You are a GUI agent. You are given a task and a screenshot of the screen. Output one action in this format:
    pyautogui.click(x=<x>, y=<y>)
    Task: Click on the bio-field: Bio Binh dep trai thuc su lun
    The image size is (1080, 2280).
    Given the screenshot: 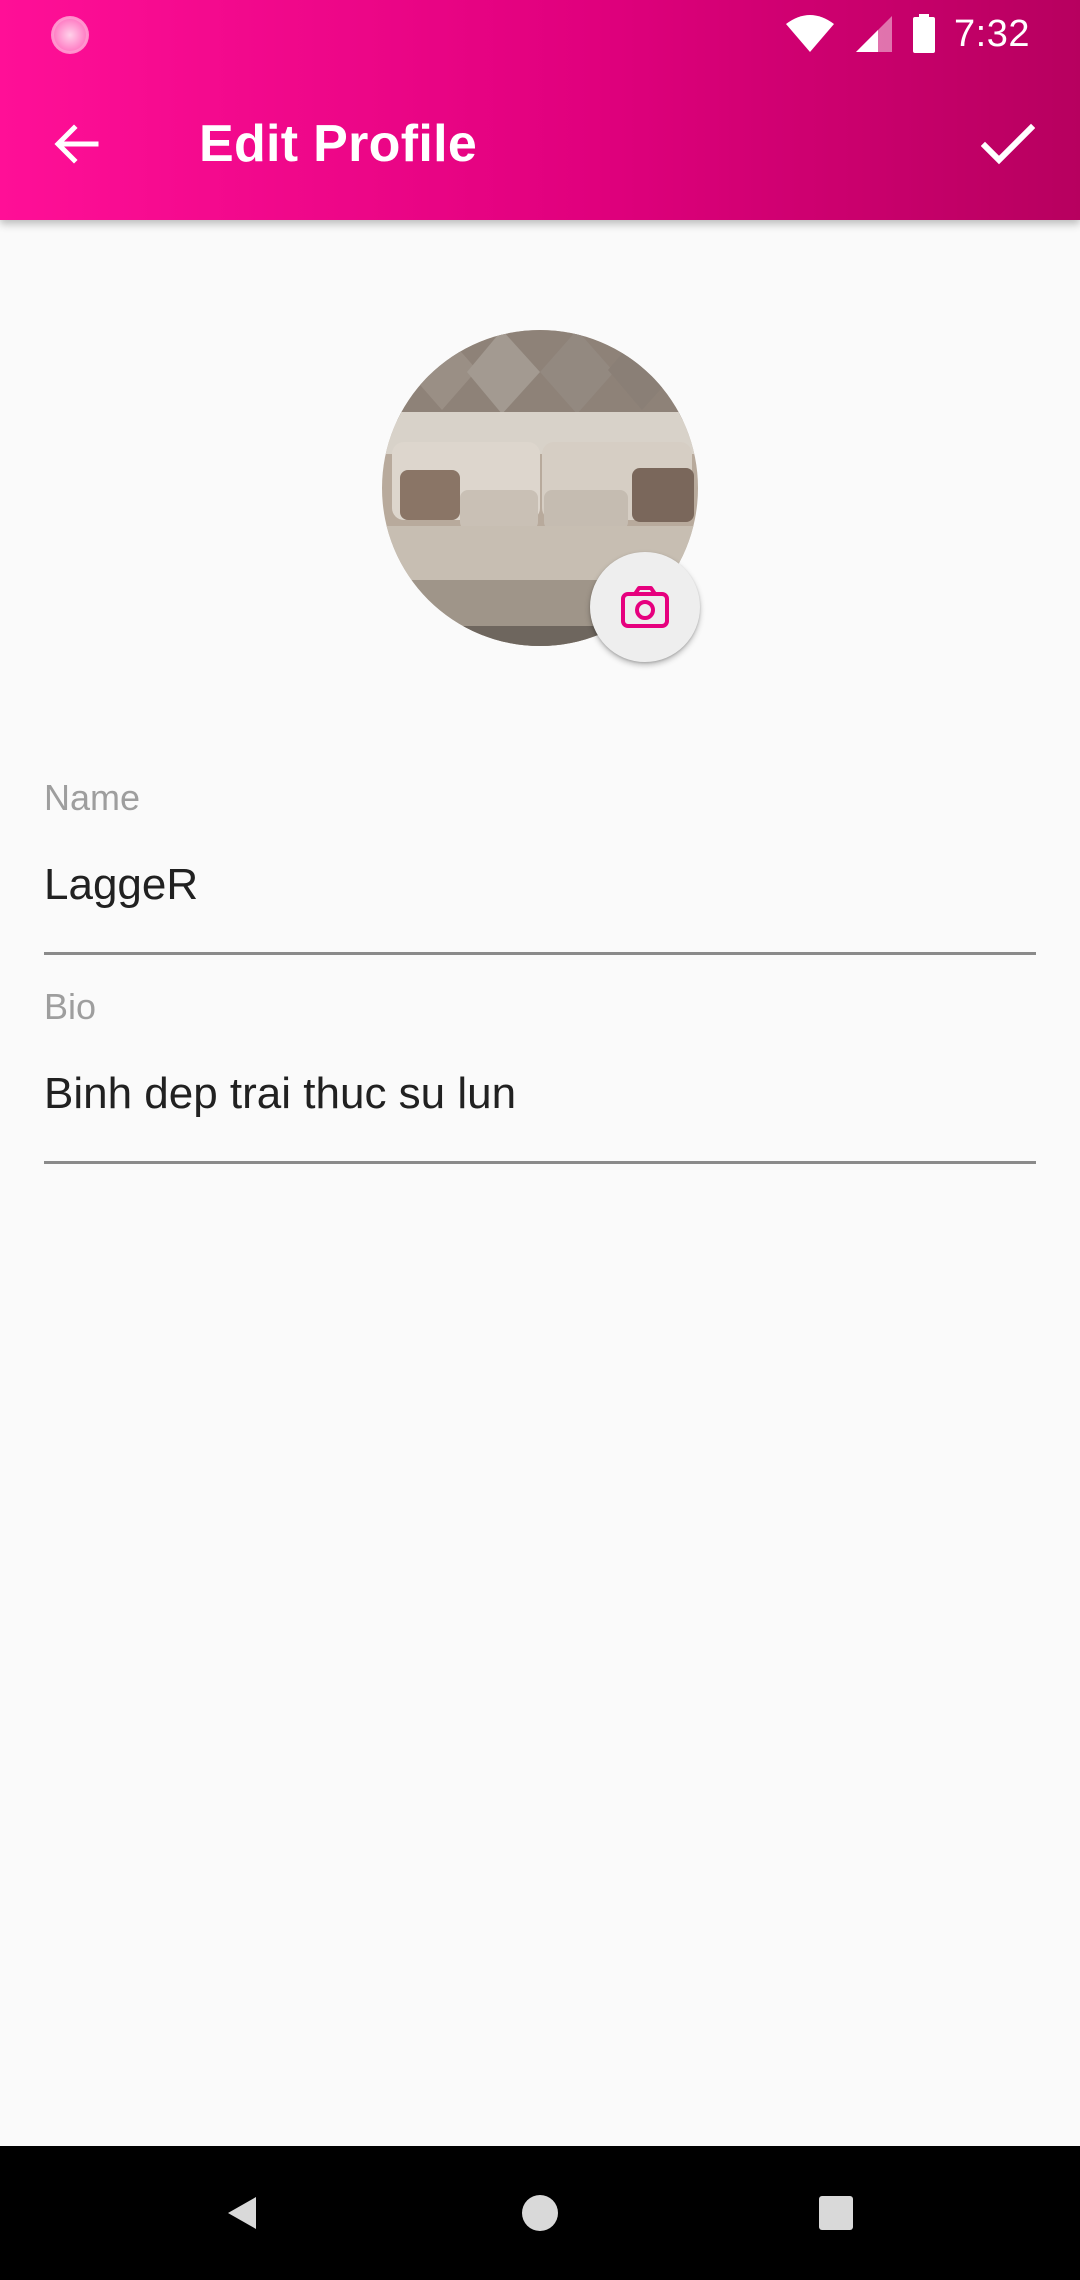 What is the action you would take?
    pyautogui.click(x=540, y=1075)
    